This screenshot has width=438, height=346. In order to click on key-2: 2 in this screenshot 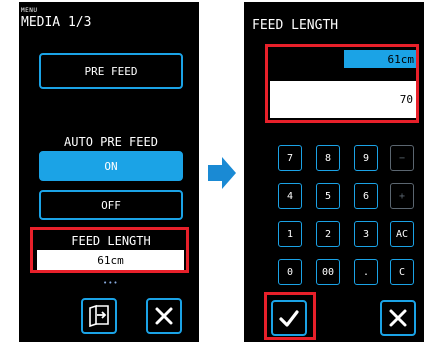, I will do `click(328, 234)`.